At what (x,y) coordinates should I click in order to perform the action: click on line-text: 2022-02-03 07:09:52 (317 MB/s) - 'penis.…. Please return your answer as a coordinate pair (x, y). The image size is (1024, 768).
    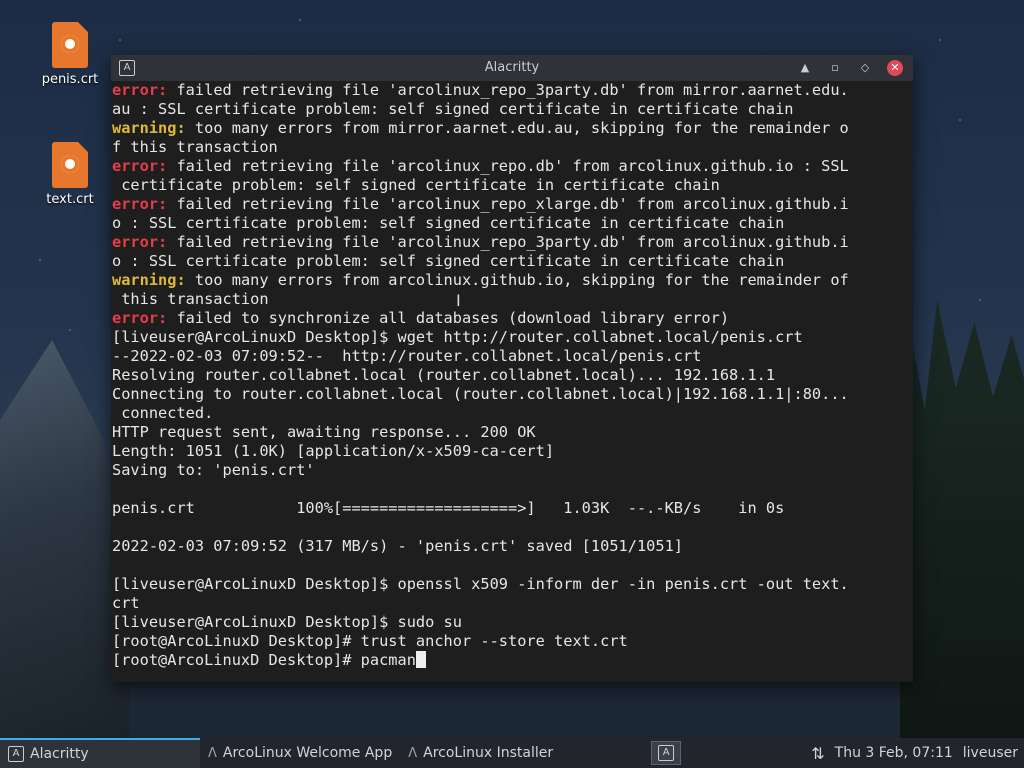
    Looking at the image, I should click on (397, 546).